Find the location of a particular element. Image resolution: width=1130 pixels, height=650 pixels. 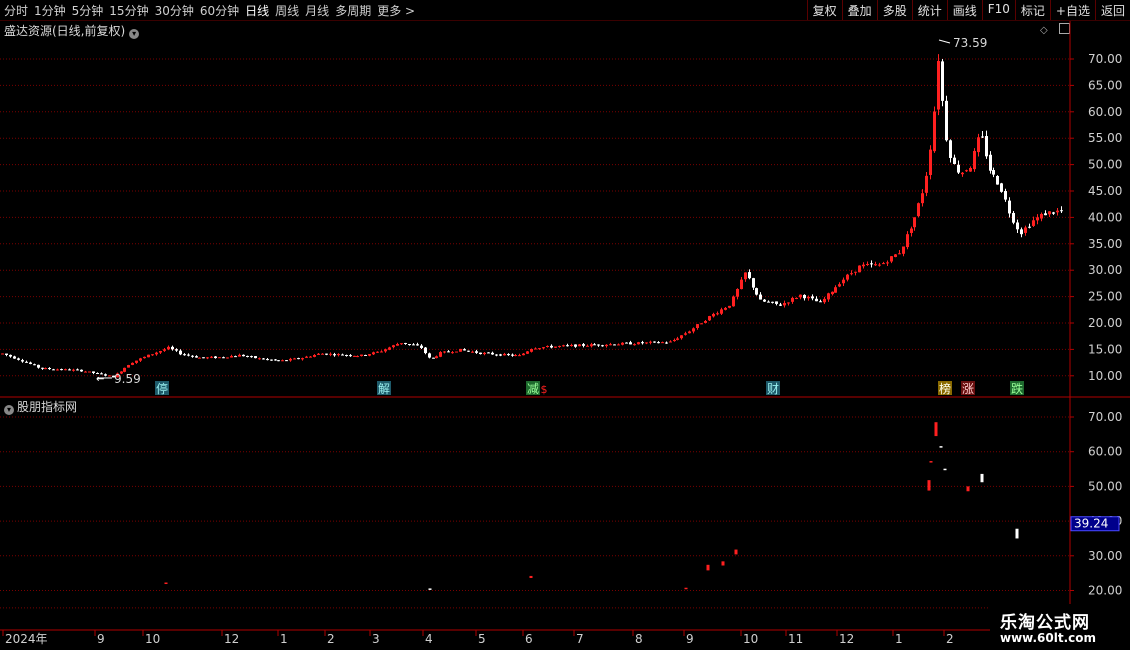

time-label: 2 is located at coordinates (331, 639).